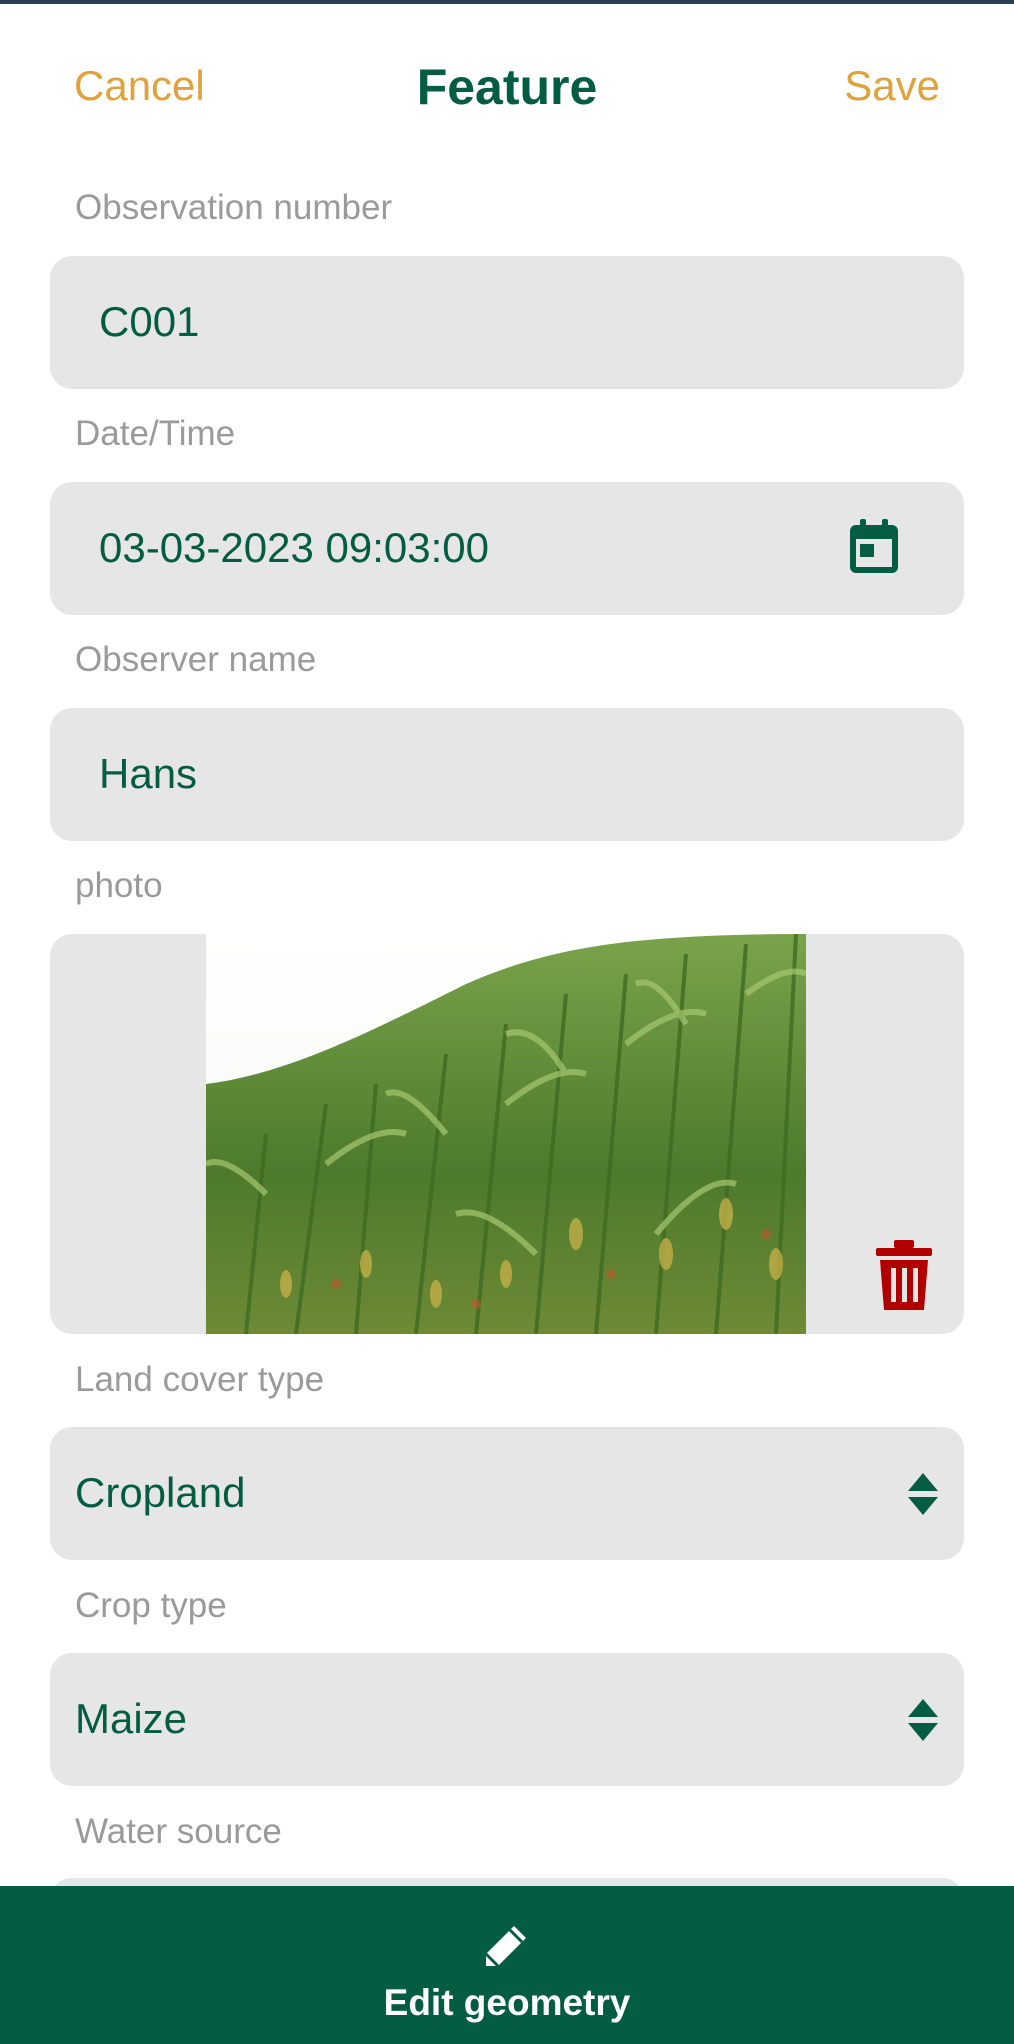 This screenshot has width=1014, height=2044. Describe the element at coordinates (507, 2002) in the screenshot. I see `edit-geometry-label: Edit geometry` at that location.